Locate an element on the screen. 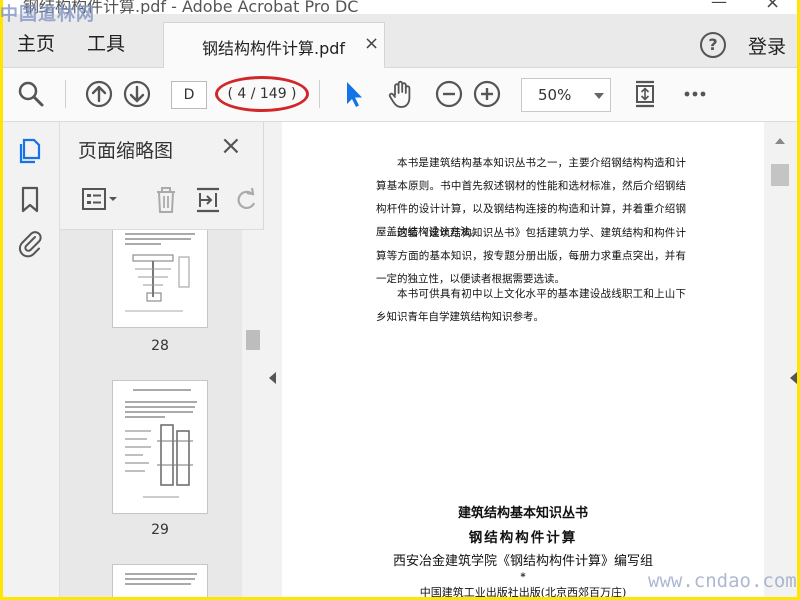 The image size is (800, 600). thumbnail-page-number: 29 is located at coordinates (160, 530).